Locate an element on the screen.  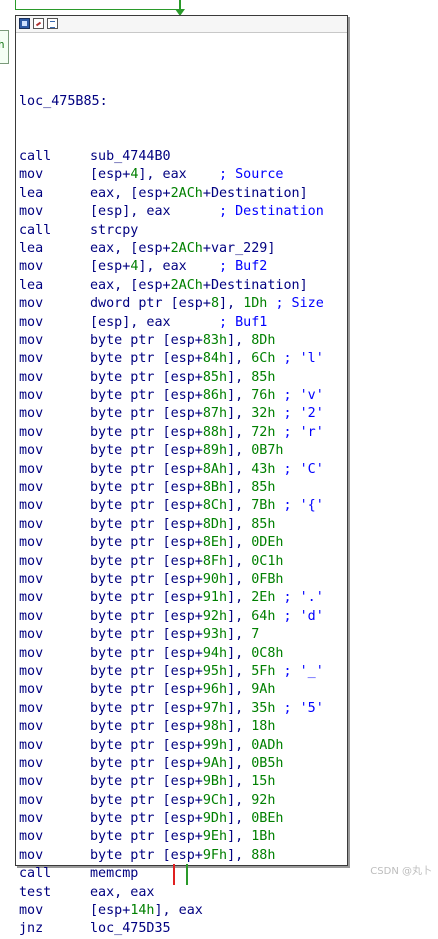
instruction-line: mov byte ptr [esp+9Bh], 15h is located at coordinates (171, 782).